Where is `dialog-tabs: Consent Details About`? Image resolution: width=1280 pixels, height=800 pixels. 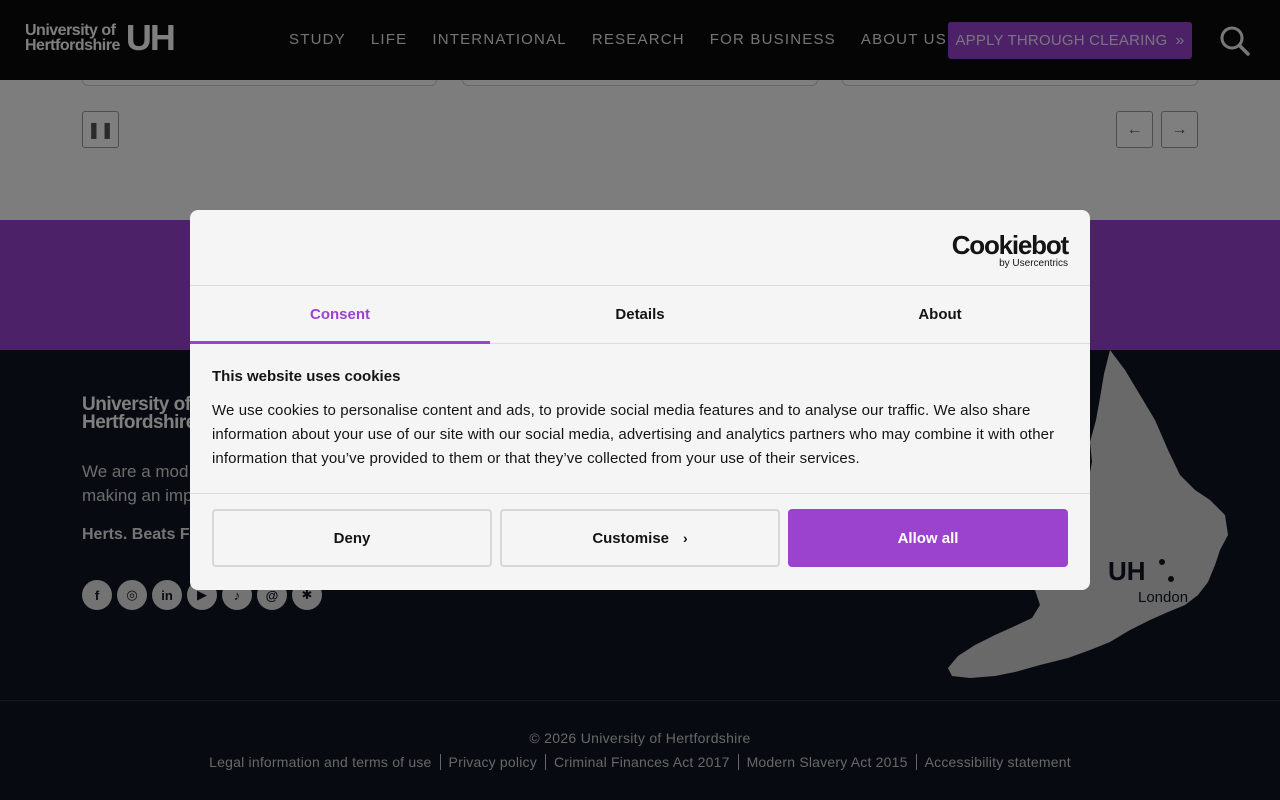
dialog-tabs: Consent Details About is located at coordinates (640, 315).